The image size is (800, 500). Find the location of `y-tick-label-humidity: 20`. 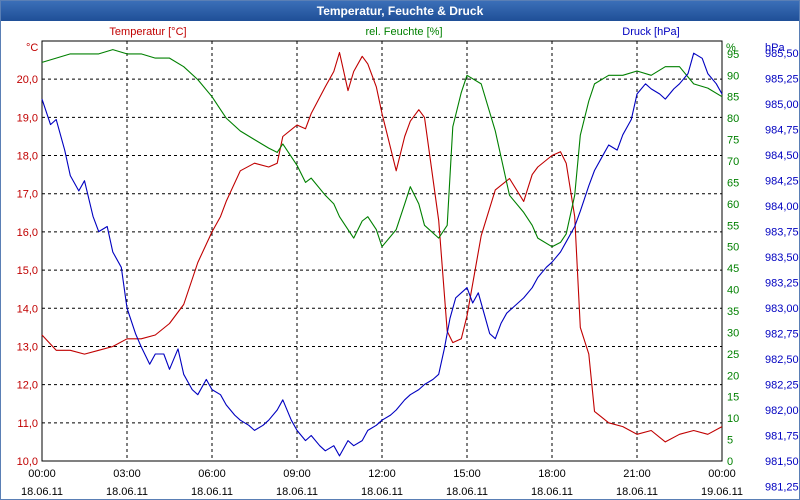

y-tick-label-humidity: 20 is located at coordinates (733, 376).